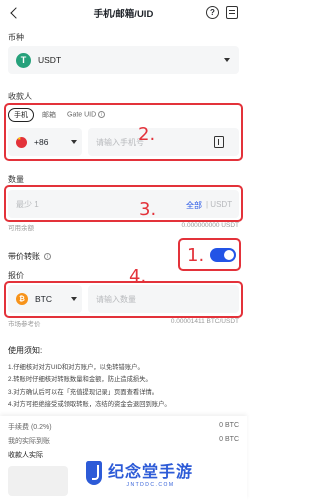  Describe the element at coordinates (196, 255) in the screenshot. I see `annotation-label-1: 1.` at that location.